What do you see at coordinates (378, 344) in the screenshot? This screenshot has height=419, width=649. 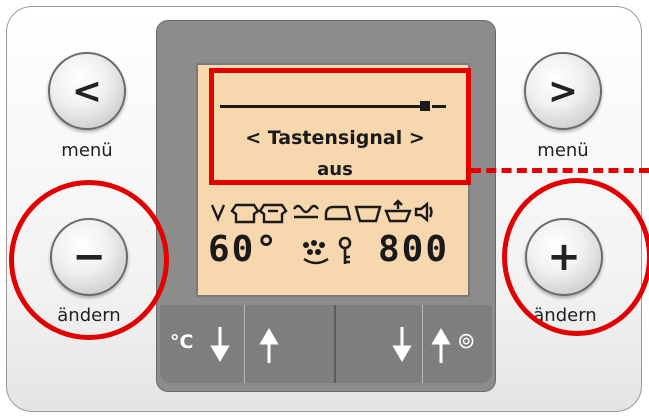 I see `spin-down-key` at bounding box center [378, 344].